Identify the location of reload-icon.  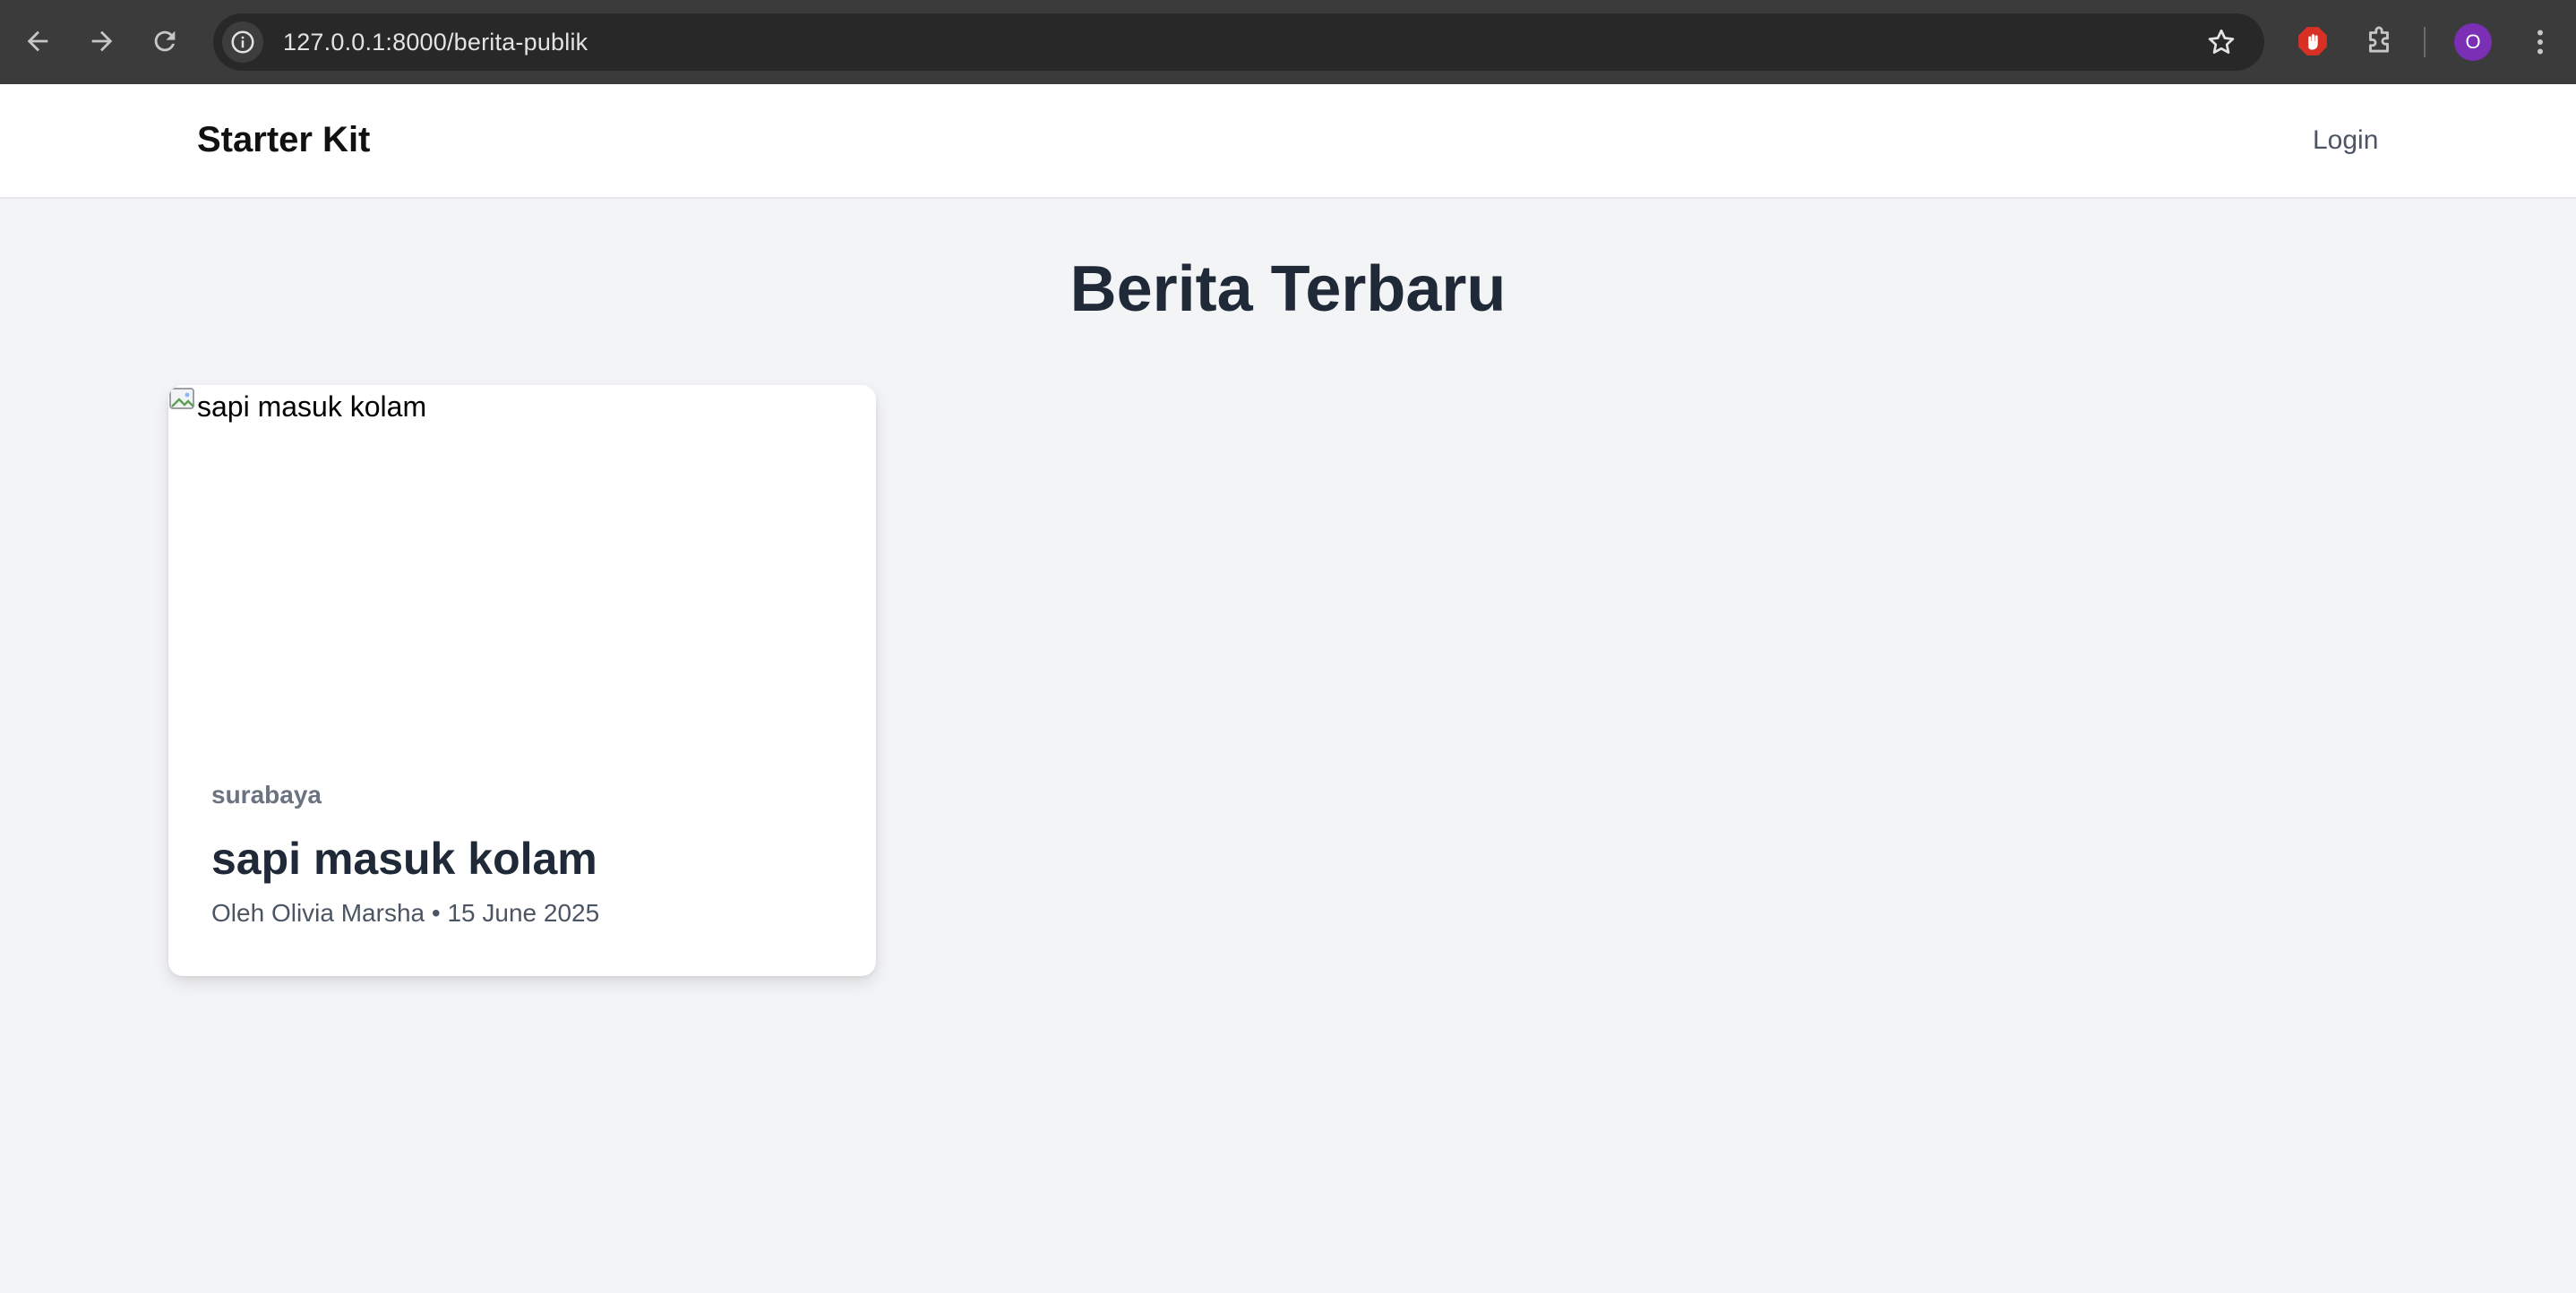
(165, 41).